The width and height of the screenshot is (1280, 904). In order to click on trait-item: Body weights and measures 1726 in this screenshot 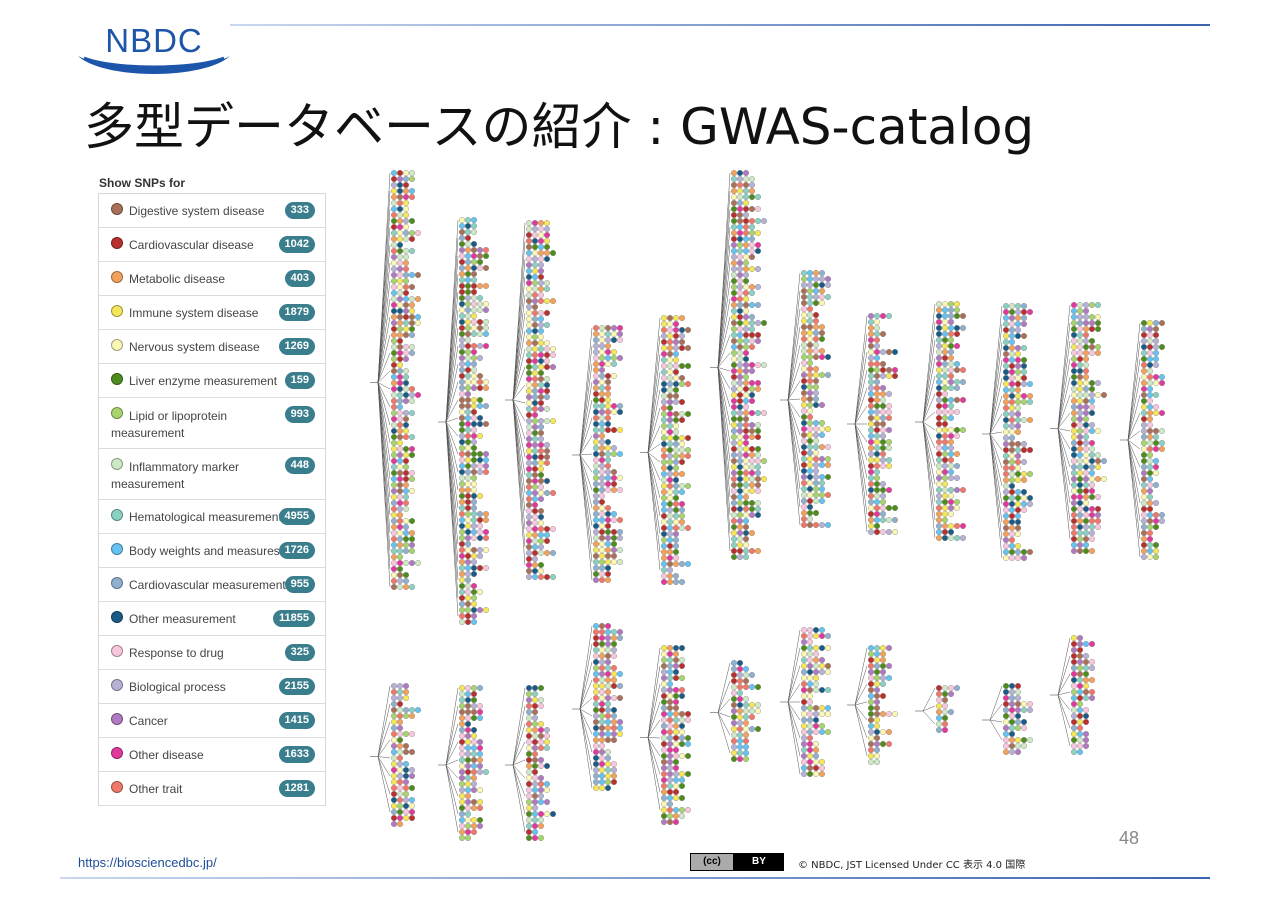, I will do `click(212, 551)`.